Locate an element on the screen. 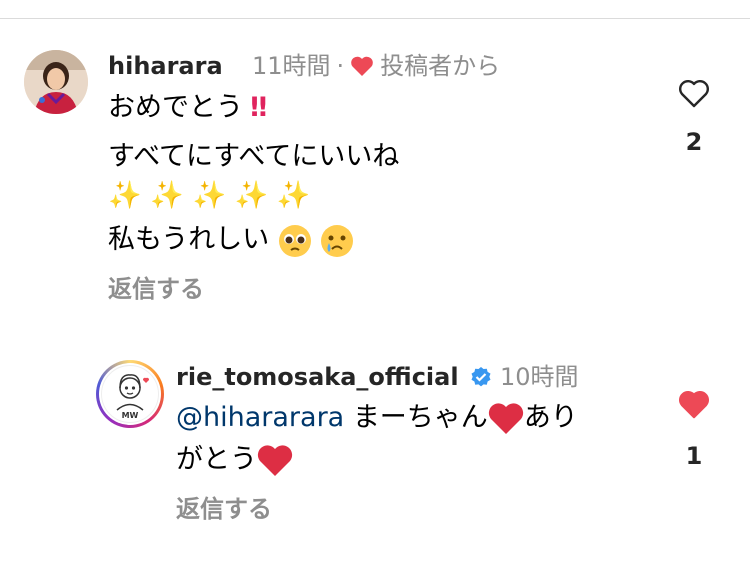 The image size is (750, 567). avatar-initials: MW is located at coordinates (130, 415).